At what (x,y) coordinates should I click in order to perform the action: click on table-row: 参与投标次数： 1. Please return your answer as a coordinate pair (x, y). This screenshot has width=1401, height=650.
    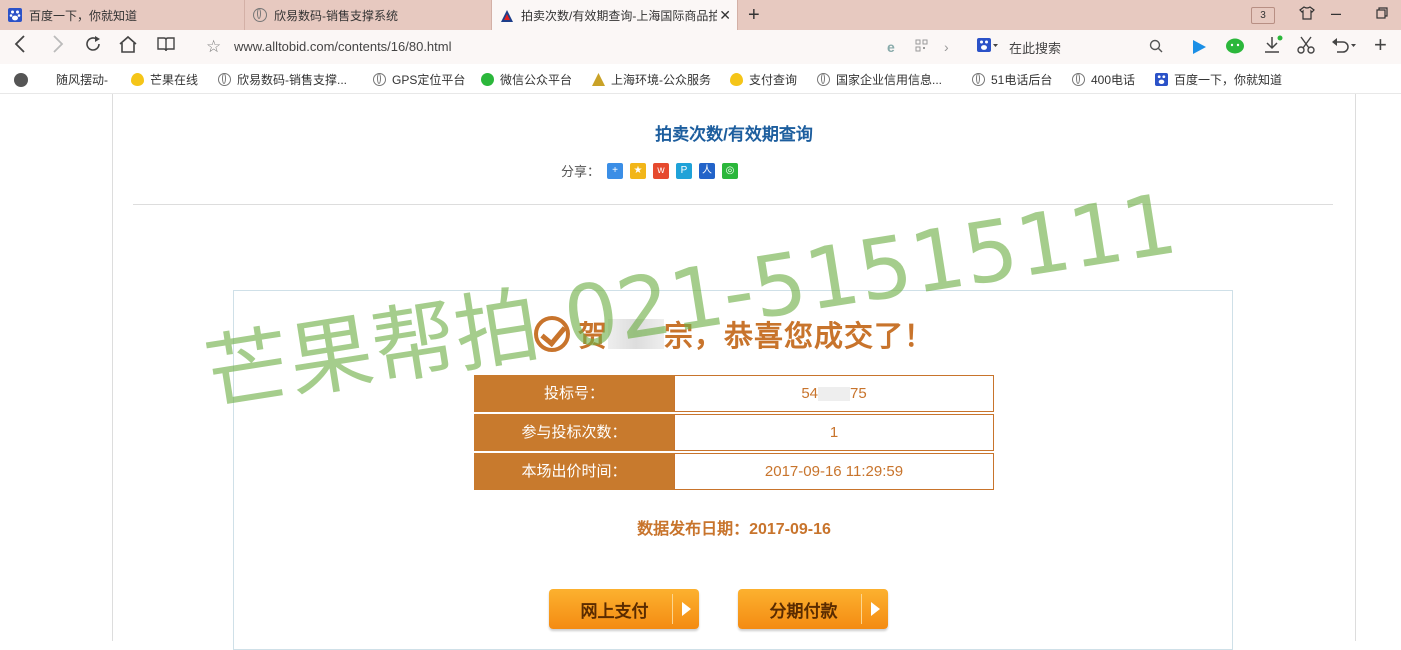
    Looking at the image, I should click on (734, 432).